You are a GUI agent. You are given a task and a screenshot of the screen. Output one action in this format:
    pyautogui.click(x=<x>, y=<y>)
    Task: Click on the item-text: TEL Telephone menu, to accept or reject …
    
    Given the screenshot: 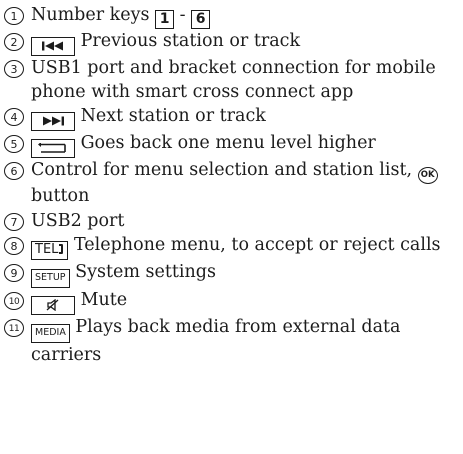 What is the action you would take?
    pyautogui.click(x=243, y=246)
    